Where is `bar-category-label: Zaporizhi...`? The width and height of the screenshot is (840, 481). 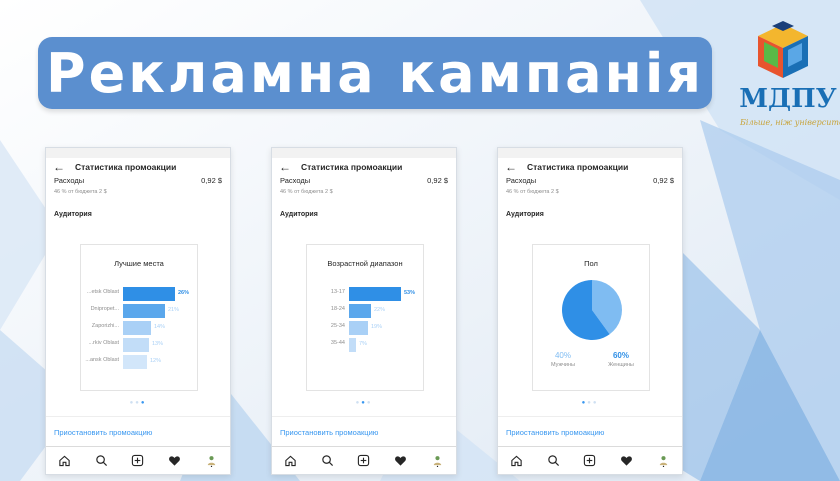
bar-category-label: Zaporizhi... is located at coordinates (105, 326).